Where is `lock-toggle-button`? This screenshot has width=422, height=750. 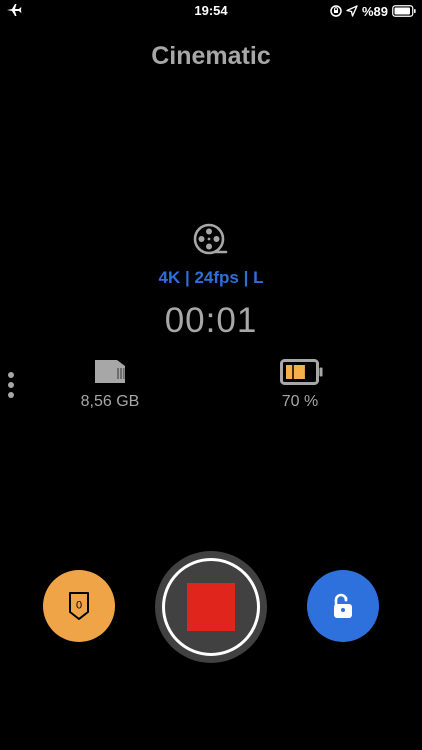
lock-toggle-button is located at coordinates (343, 606).